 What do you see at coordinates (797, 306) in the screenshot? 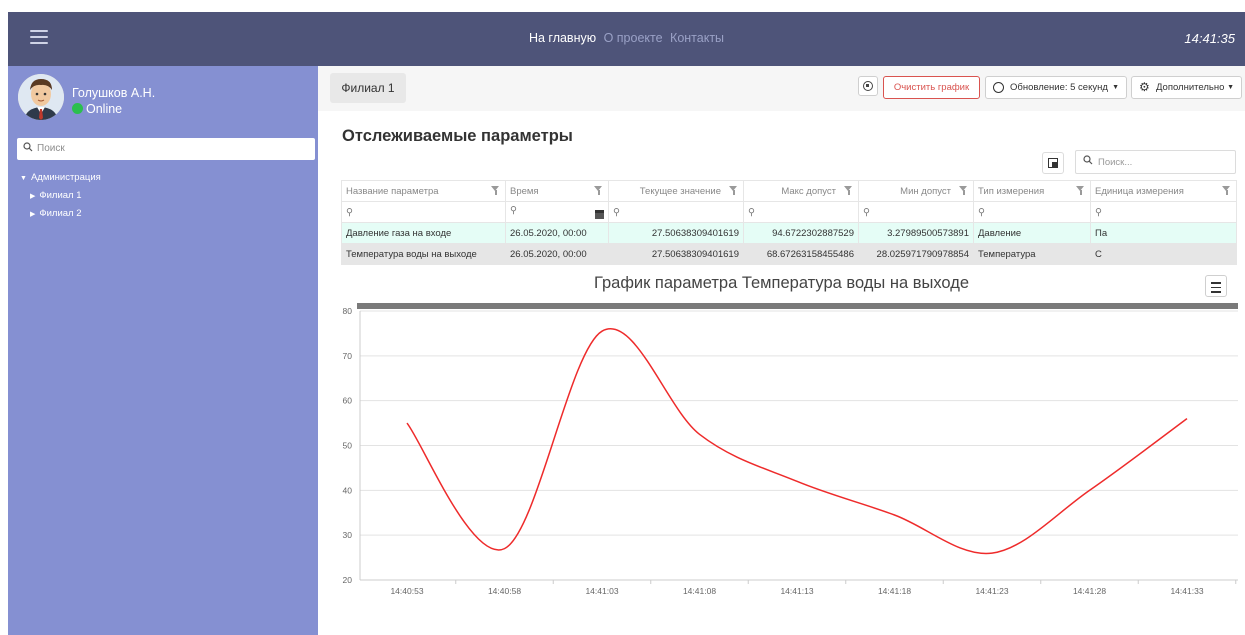
I see `chart-navigator-bar` at bounding box center [797, 306].